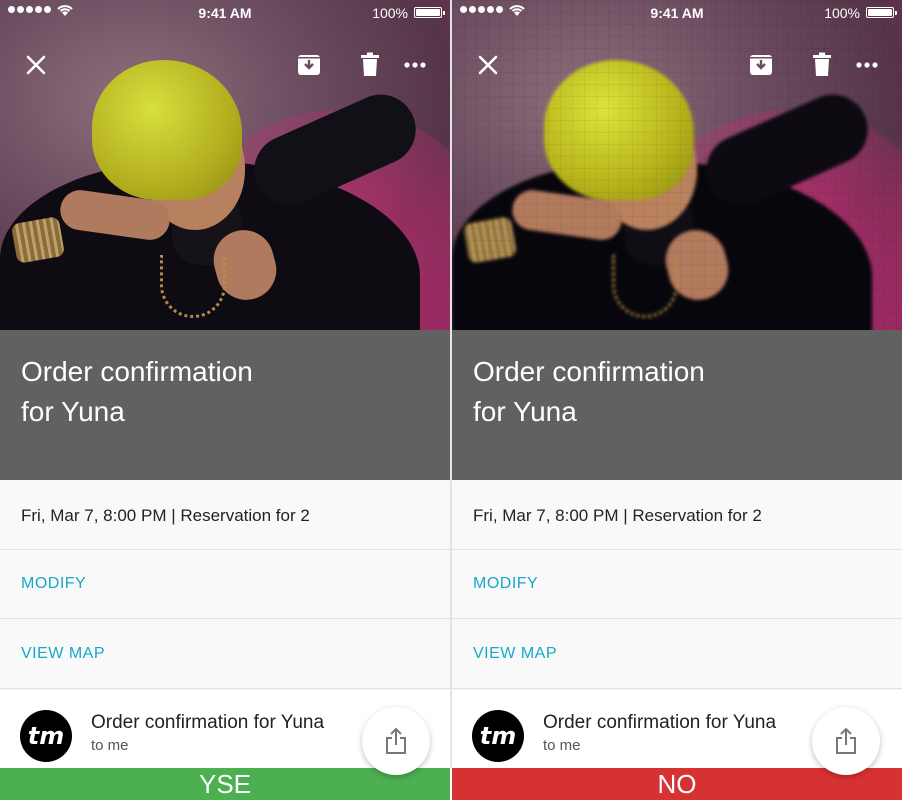  What do you see at coordinates (225, 784) in the screenshot?
I see `verdict-bar-yes: YSE` at bounding box center [225, 784].